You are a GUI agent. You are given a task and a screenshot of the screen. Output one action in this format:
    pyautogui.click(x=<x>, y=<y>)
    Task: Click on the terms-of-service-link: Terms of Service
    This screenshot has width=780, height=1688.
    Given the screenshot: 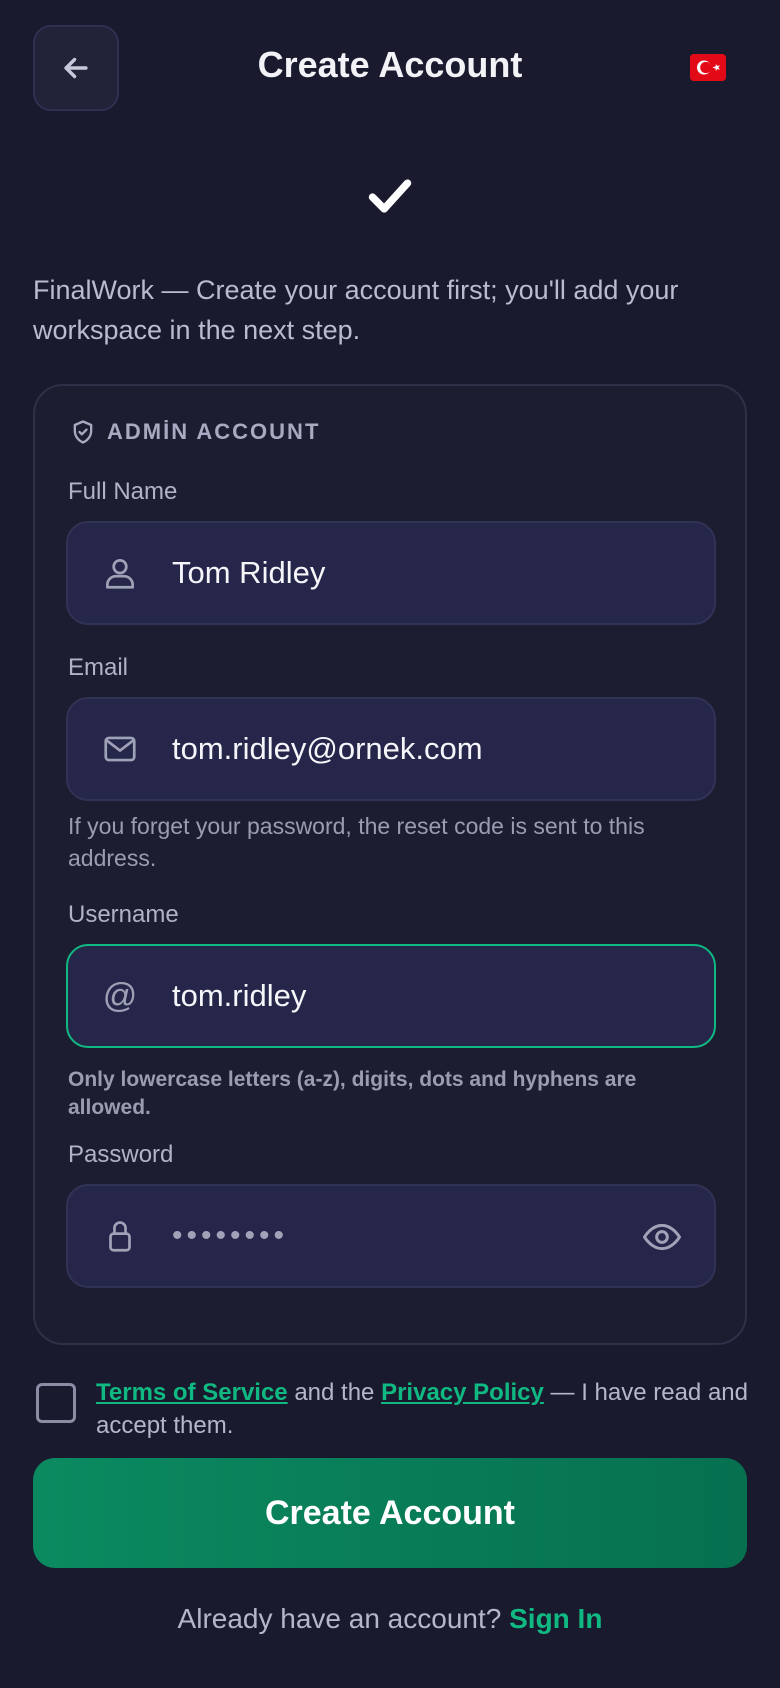 What is the action you would take?
    pyautogui.click(x=192, y=1392)
    